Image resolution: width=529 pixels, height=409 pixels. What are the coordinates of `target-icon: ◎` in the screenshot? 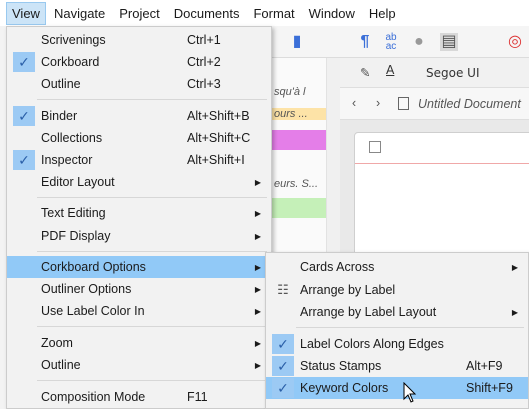 It's located at (515, 42).